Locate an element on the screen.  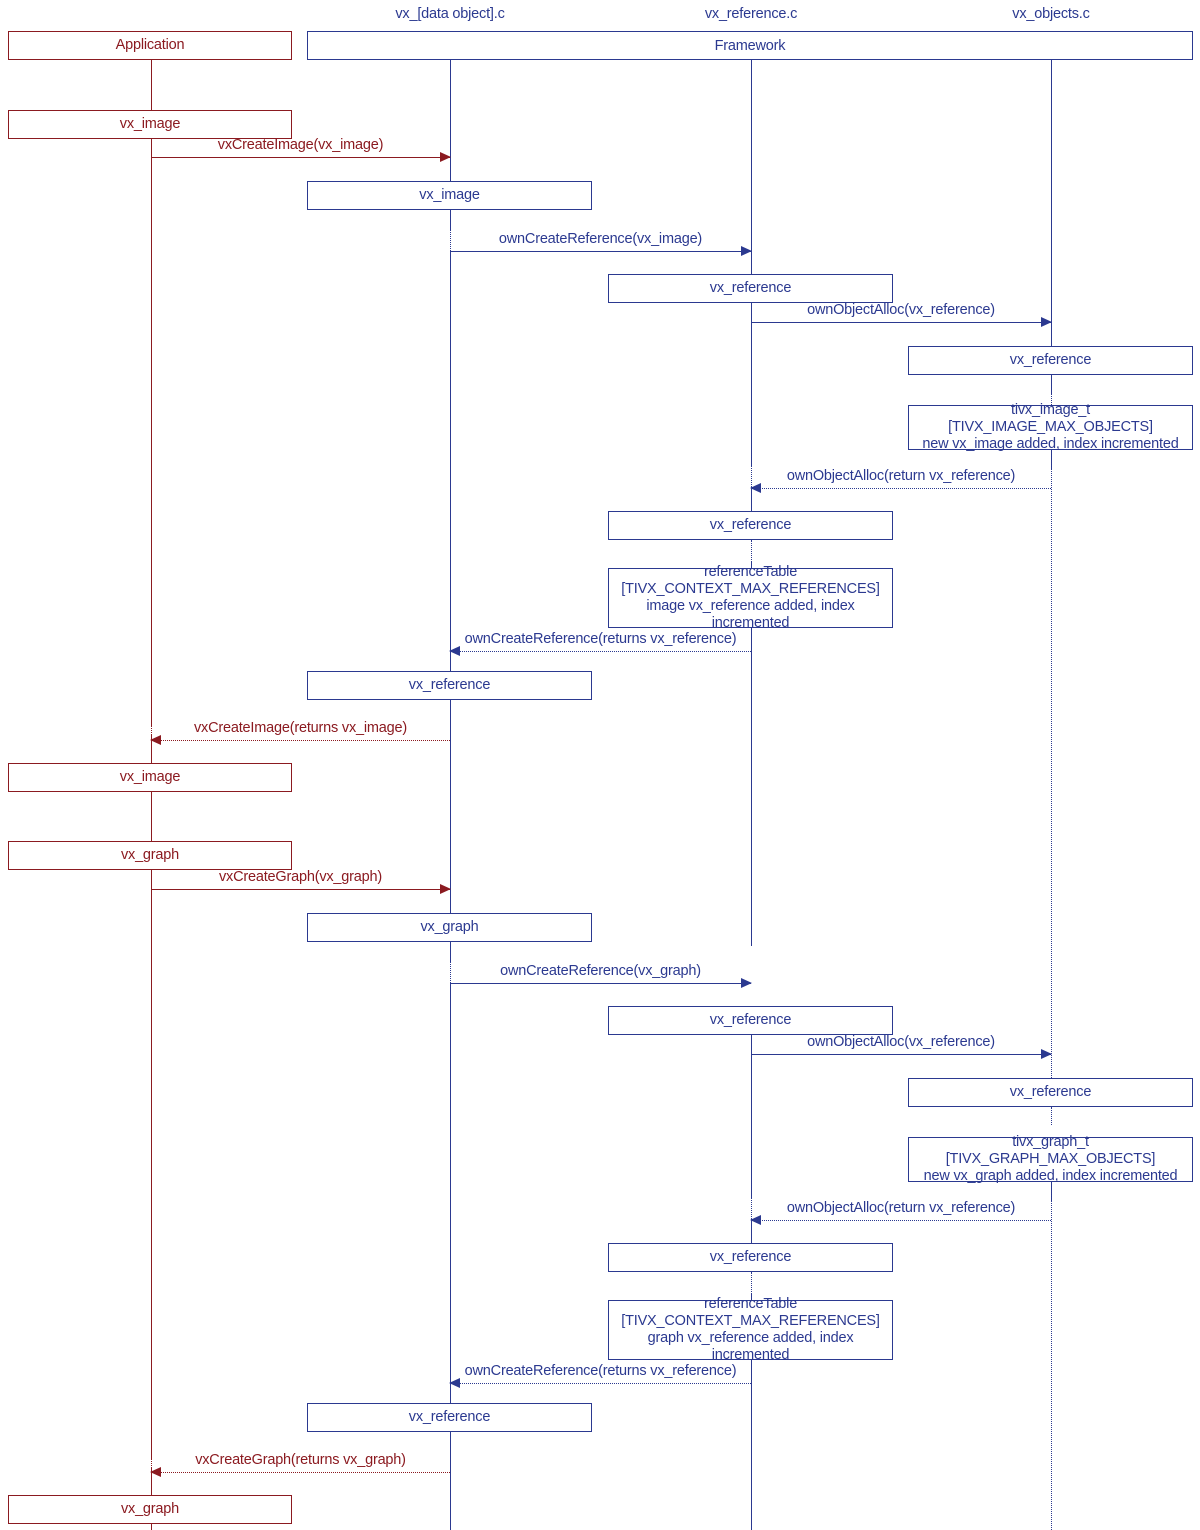
framework-box: Framework is located at coordinates (750, 45).